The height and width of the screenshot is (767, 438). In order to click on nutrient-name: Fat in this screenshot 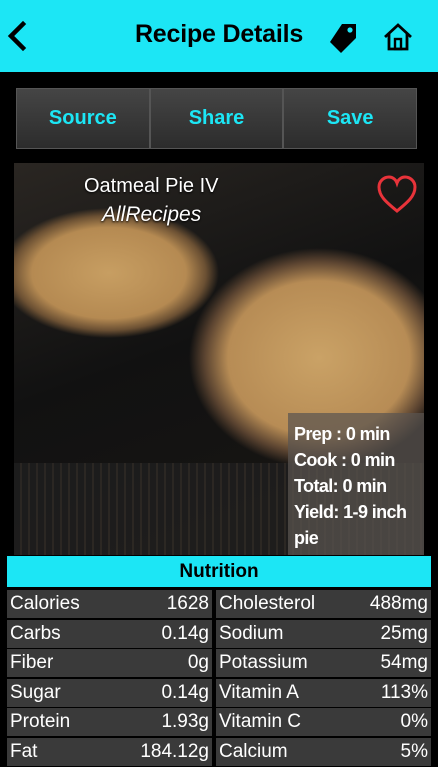, I will do `click(23, 752)`.